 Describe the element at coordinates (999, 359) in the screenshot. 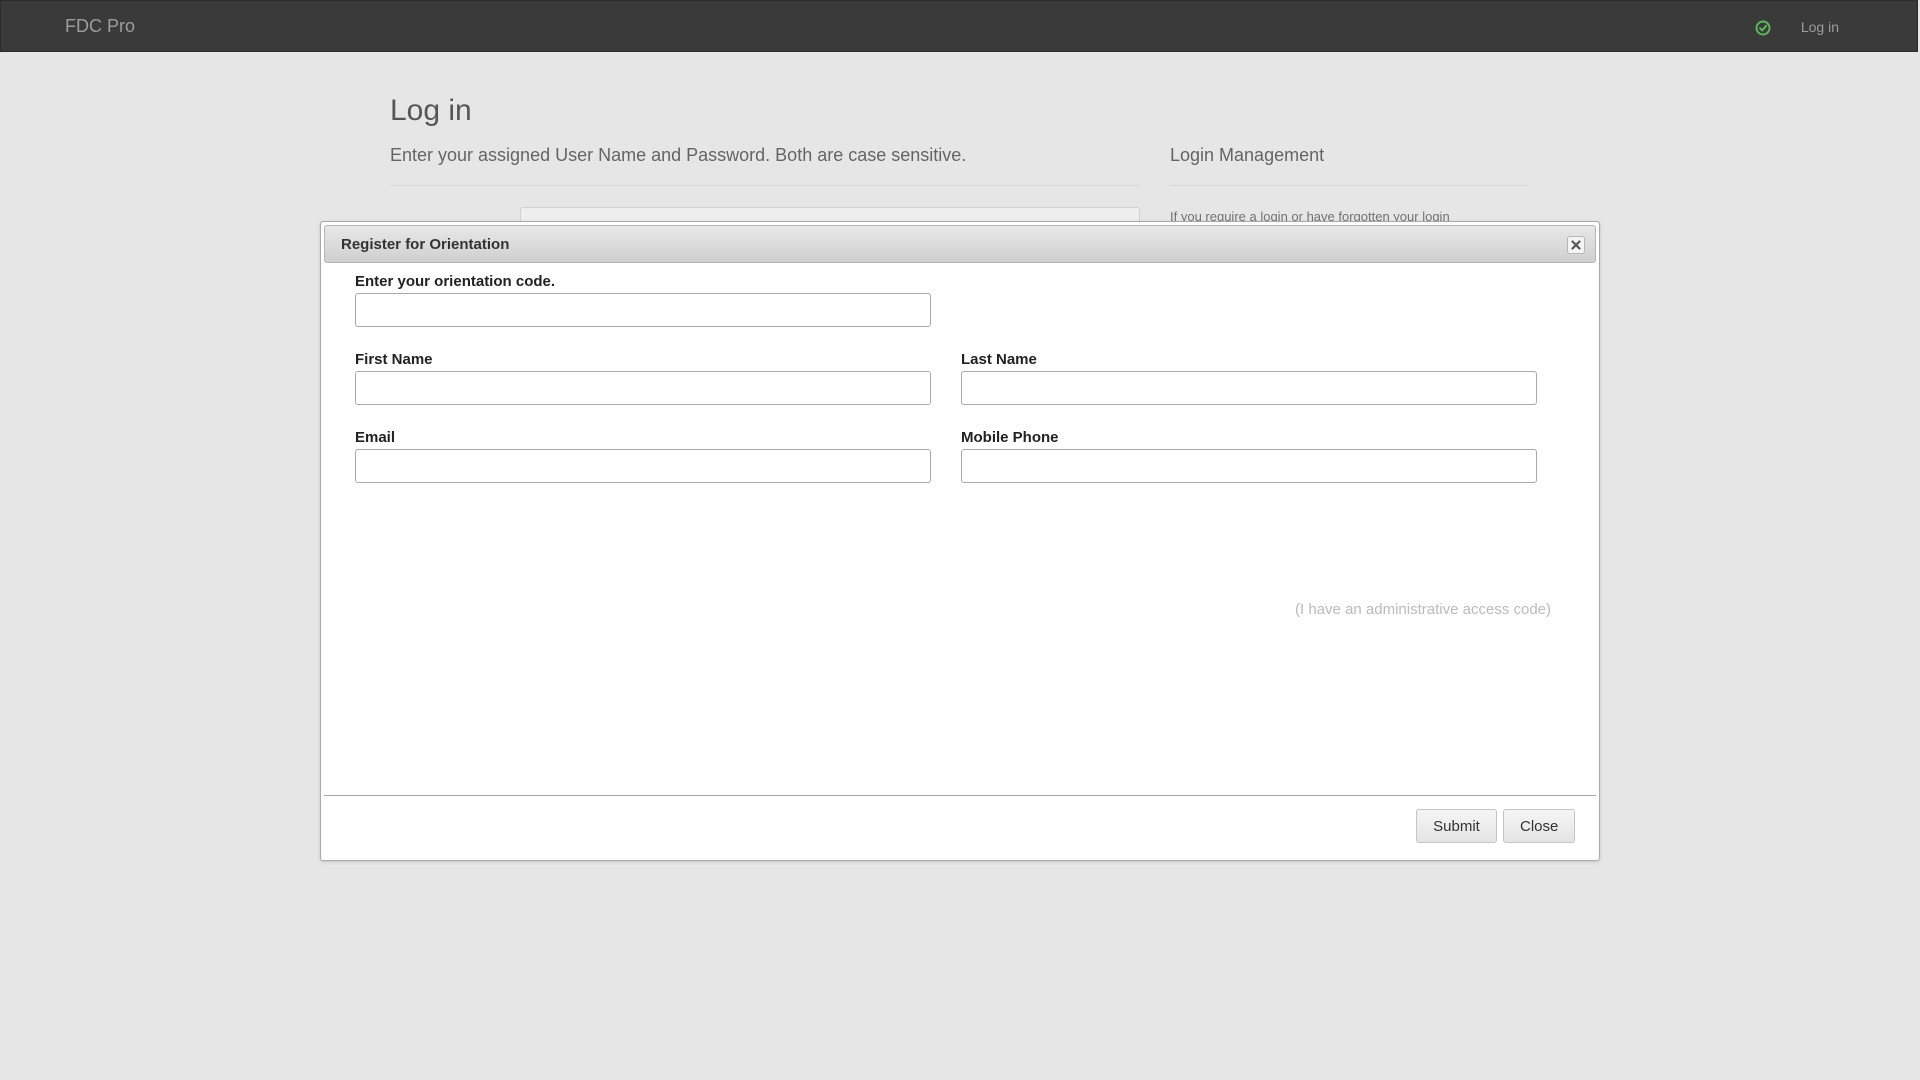

I see `last-name-label: Last Name` at that location.